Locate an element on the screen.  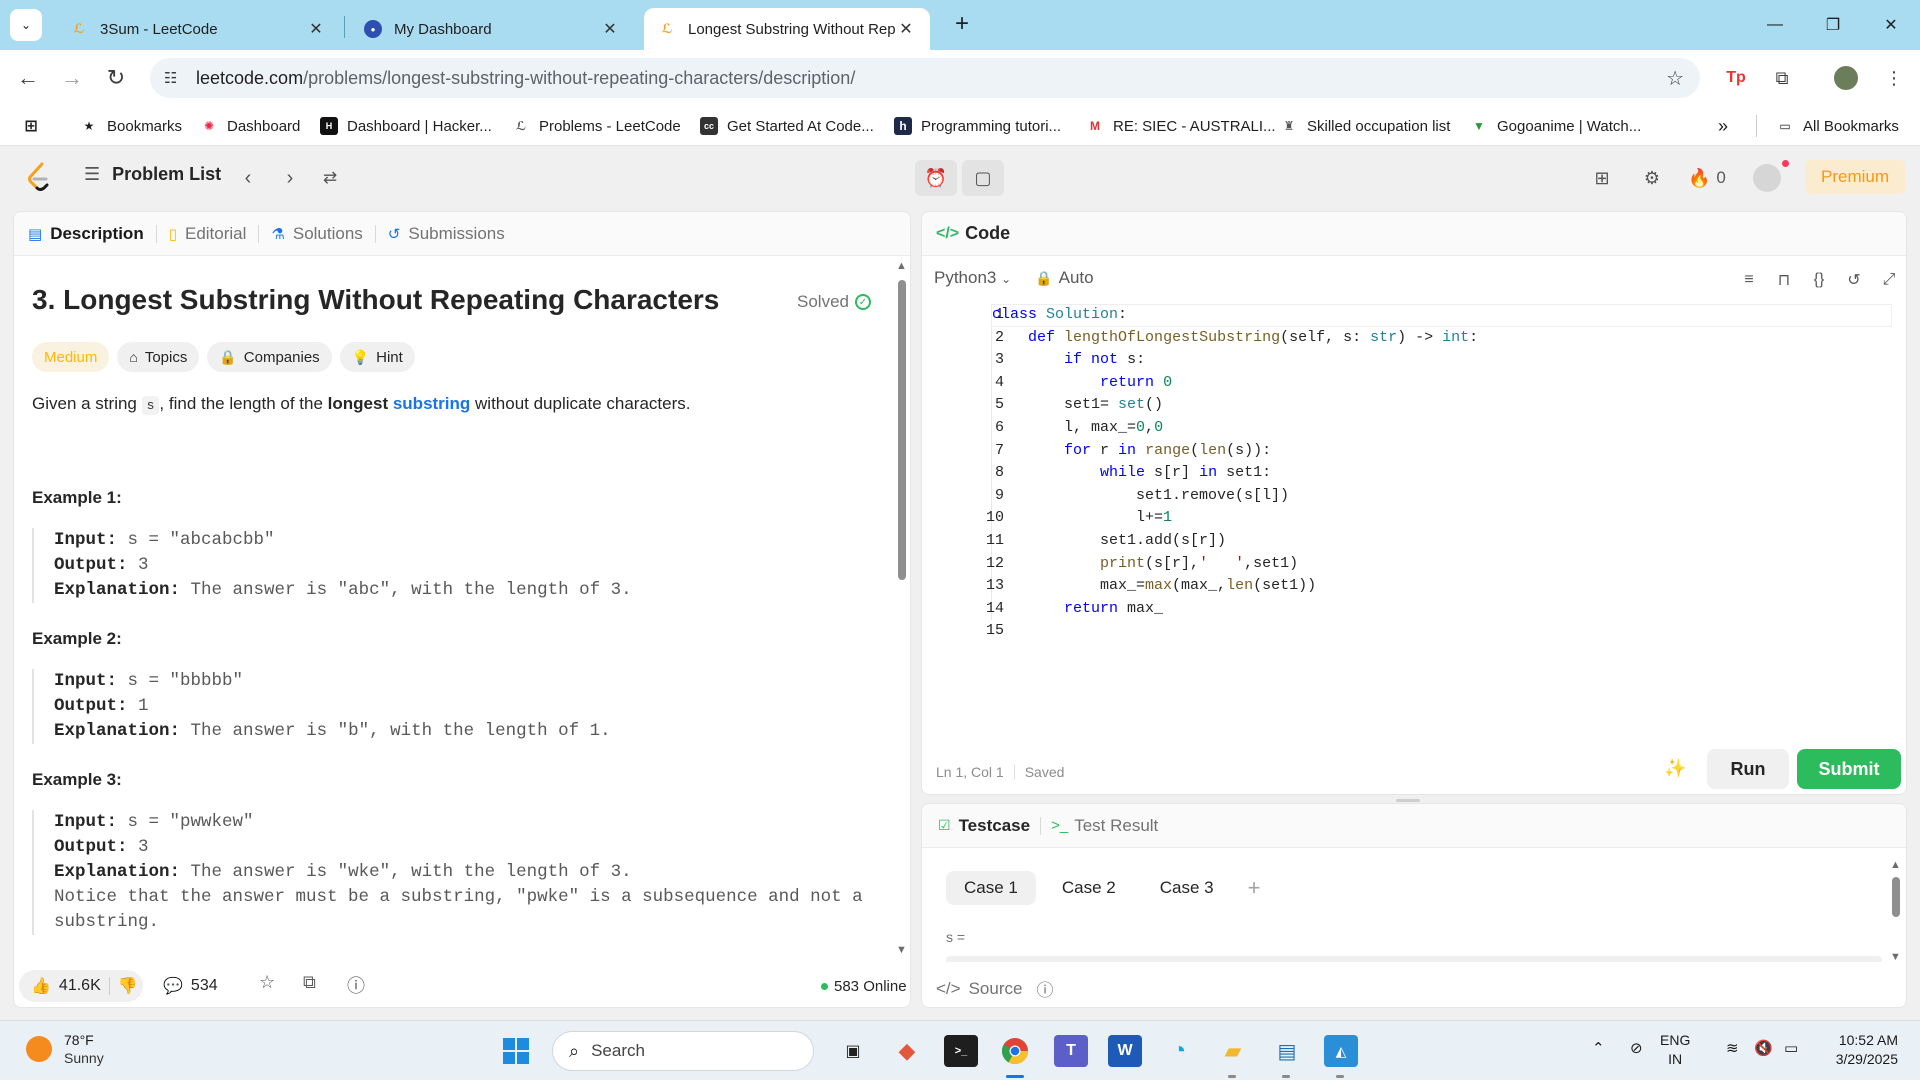
ai-sparkle-icon: ✨ is located at coordinates (1675, 768).